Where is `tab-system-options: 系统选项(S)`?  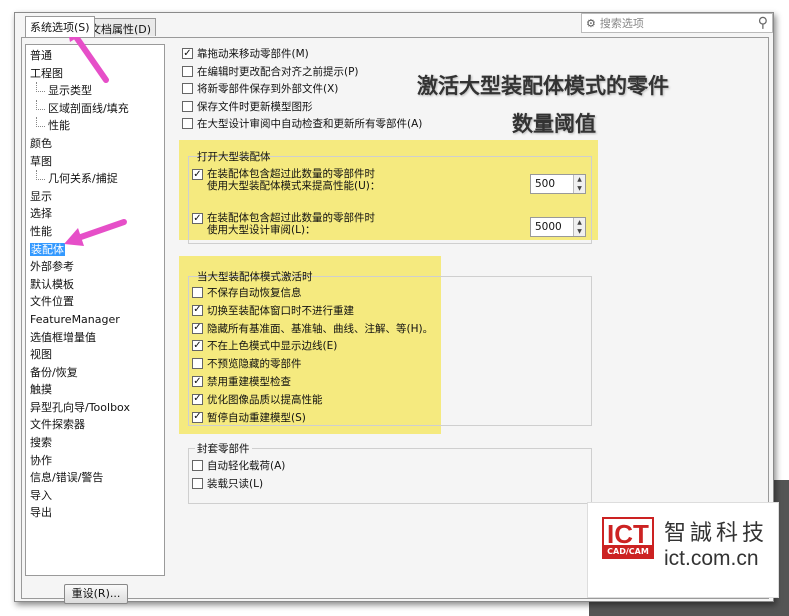 tab-system-options: 系统选项(S) is located at coordinates (60, 26).